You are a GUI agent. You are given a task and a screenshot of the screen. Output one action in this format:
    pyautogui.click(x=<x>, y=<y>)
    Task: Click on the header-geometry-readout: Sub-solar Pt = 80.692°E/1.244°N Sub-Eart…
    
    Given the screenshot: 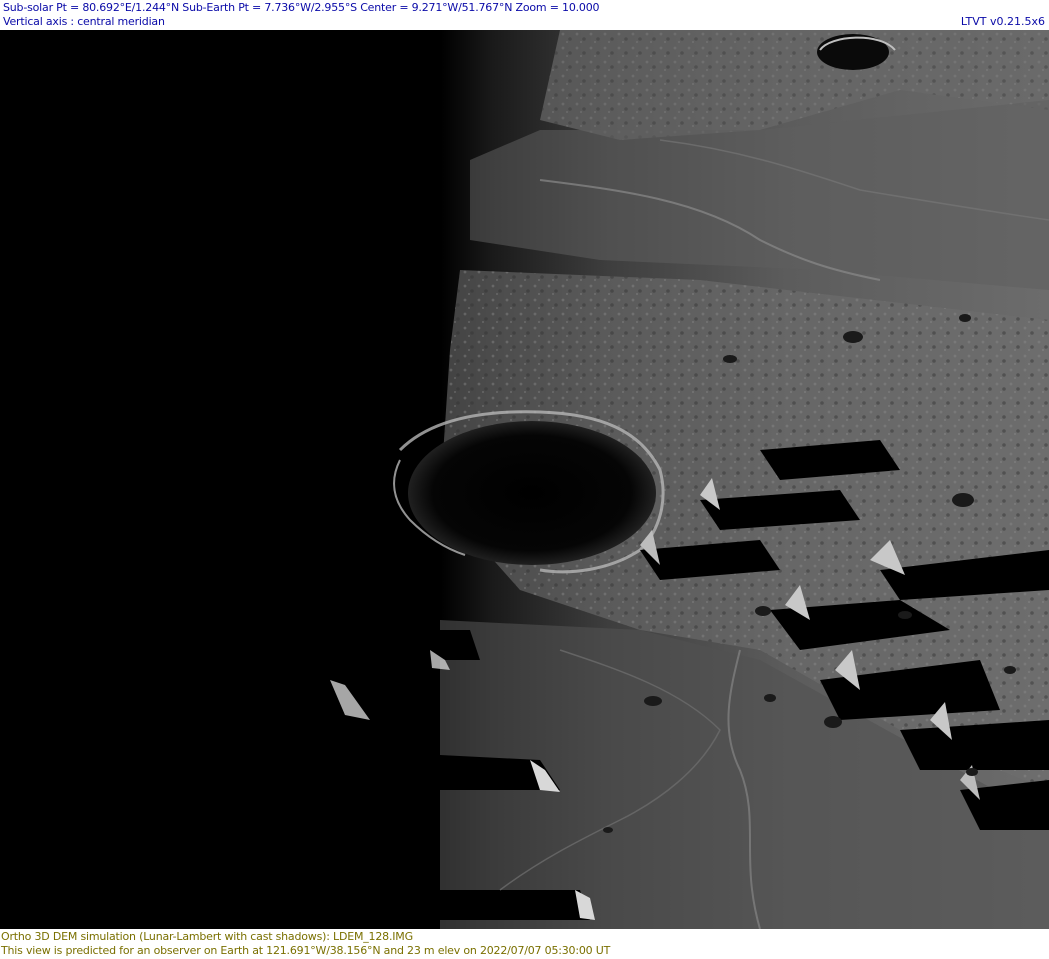 What is the action you would take?
    pyautogui.click(x=301, y=7)
    